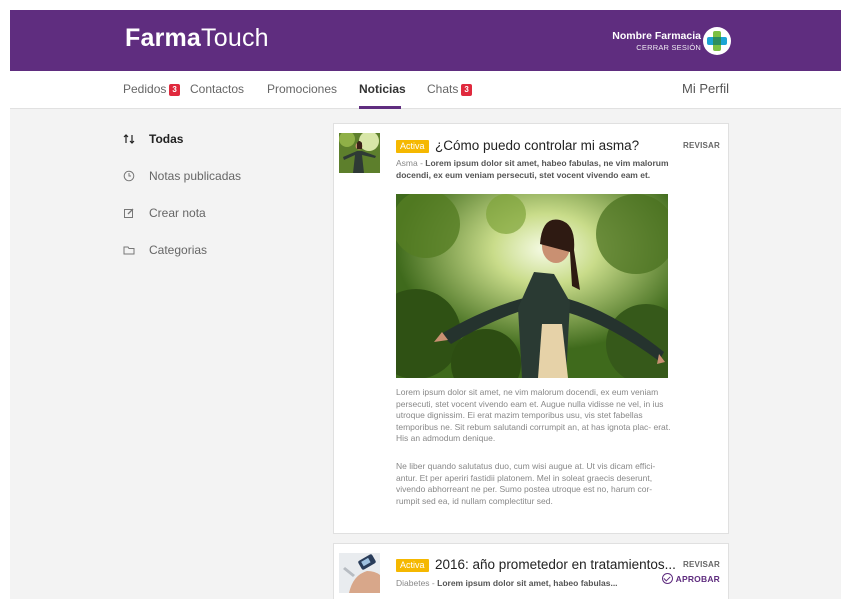 The width and height of the screenshot is (841, 599). Describe the element at coordinates (129, 250) in the screenshot. I see `folder-icon` at that location.